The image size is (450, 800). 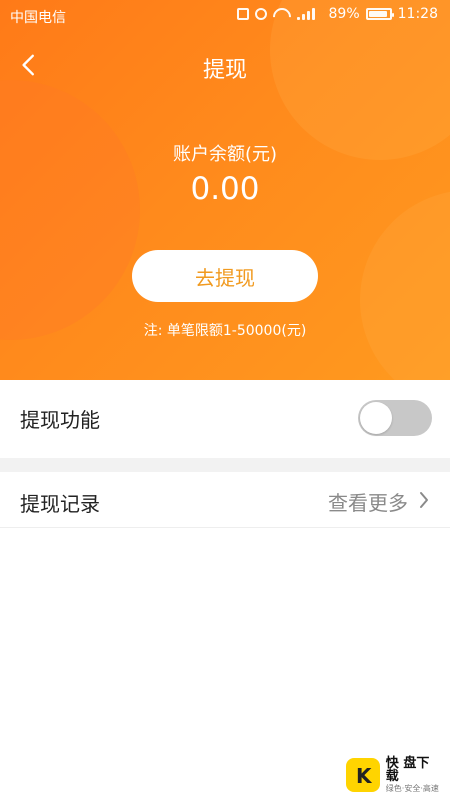 I want to click on wifi-icon, so click(x=282, y=14).